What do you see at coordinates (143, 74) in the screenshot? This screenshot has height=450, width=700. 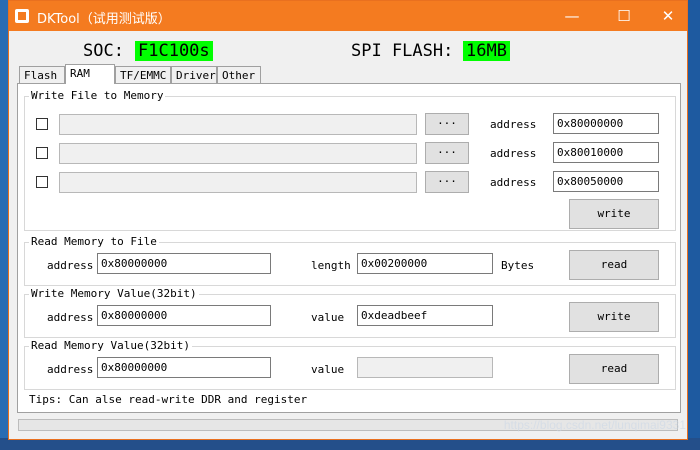 I see `tab-tf-emmc: TF/EMMC` at bounding box center [143, 74].